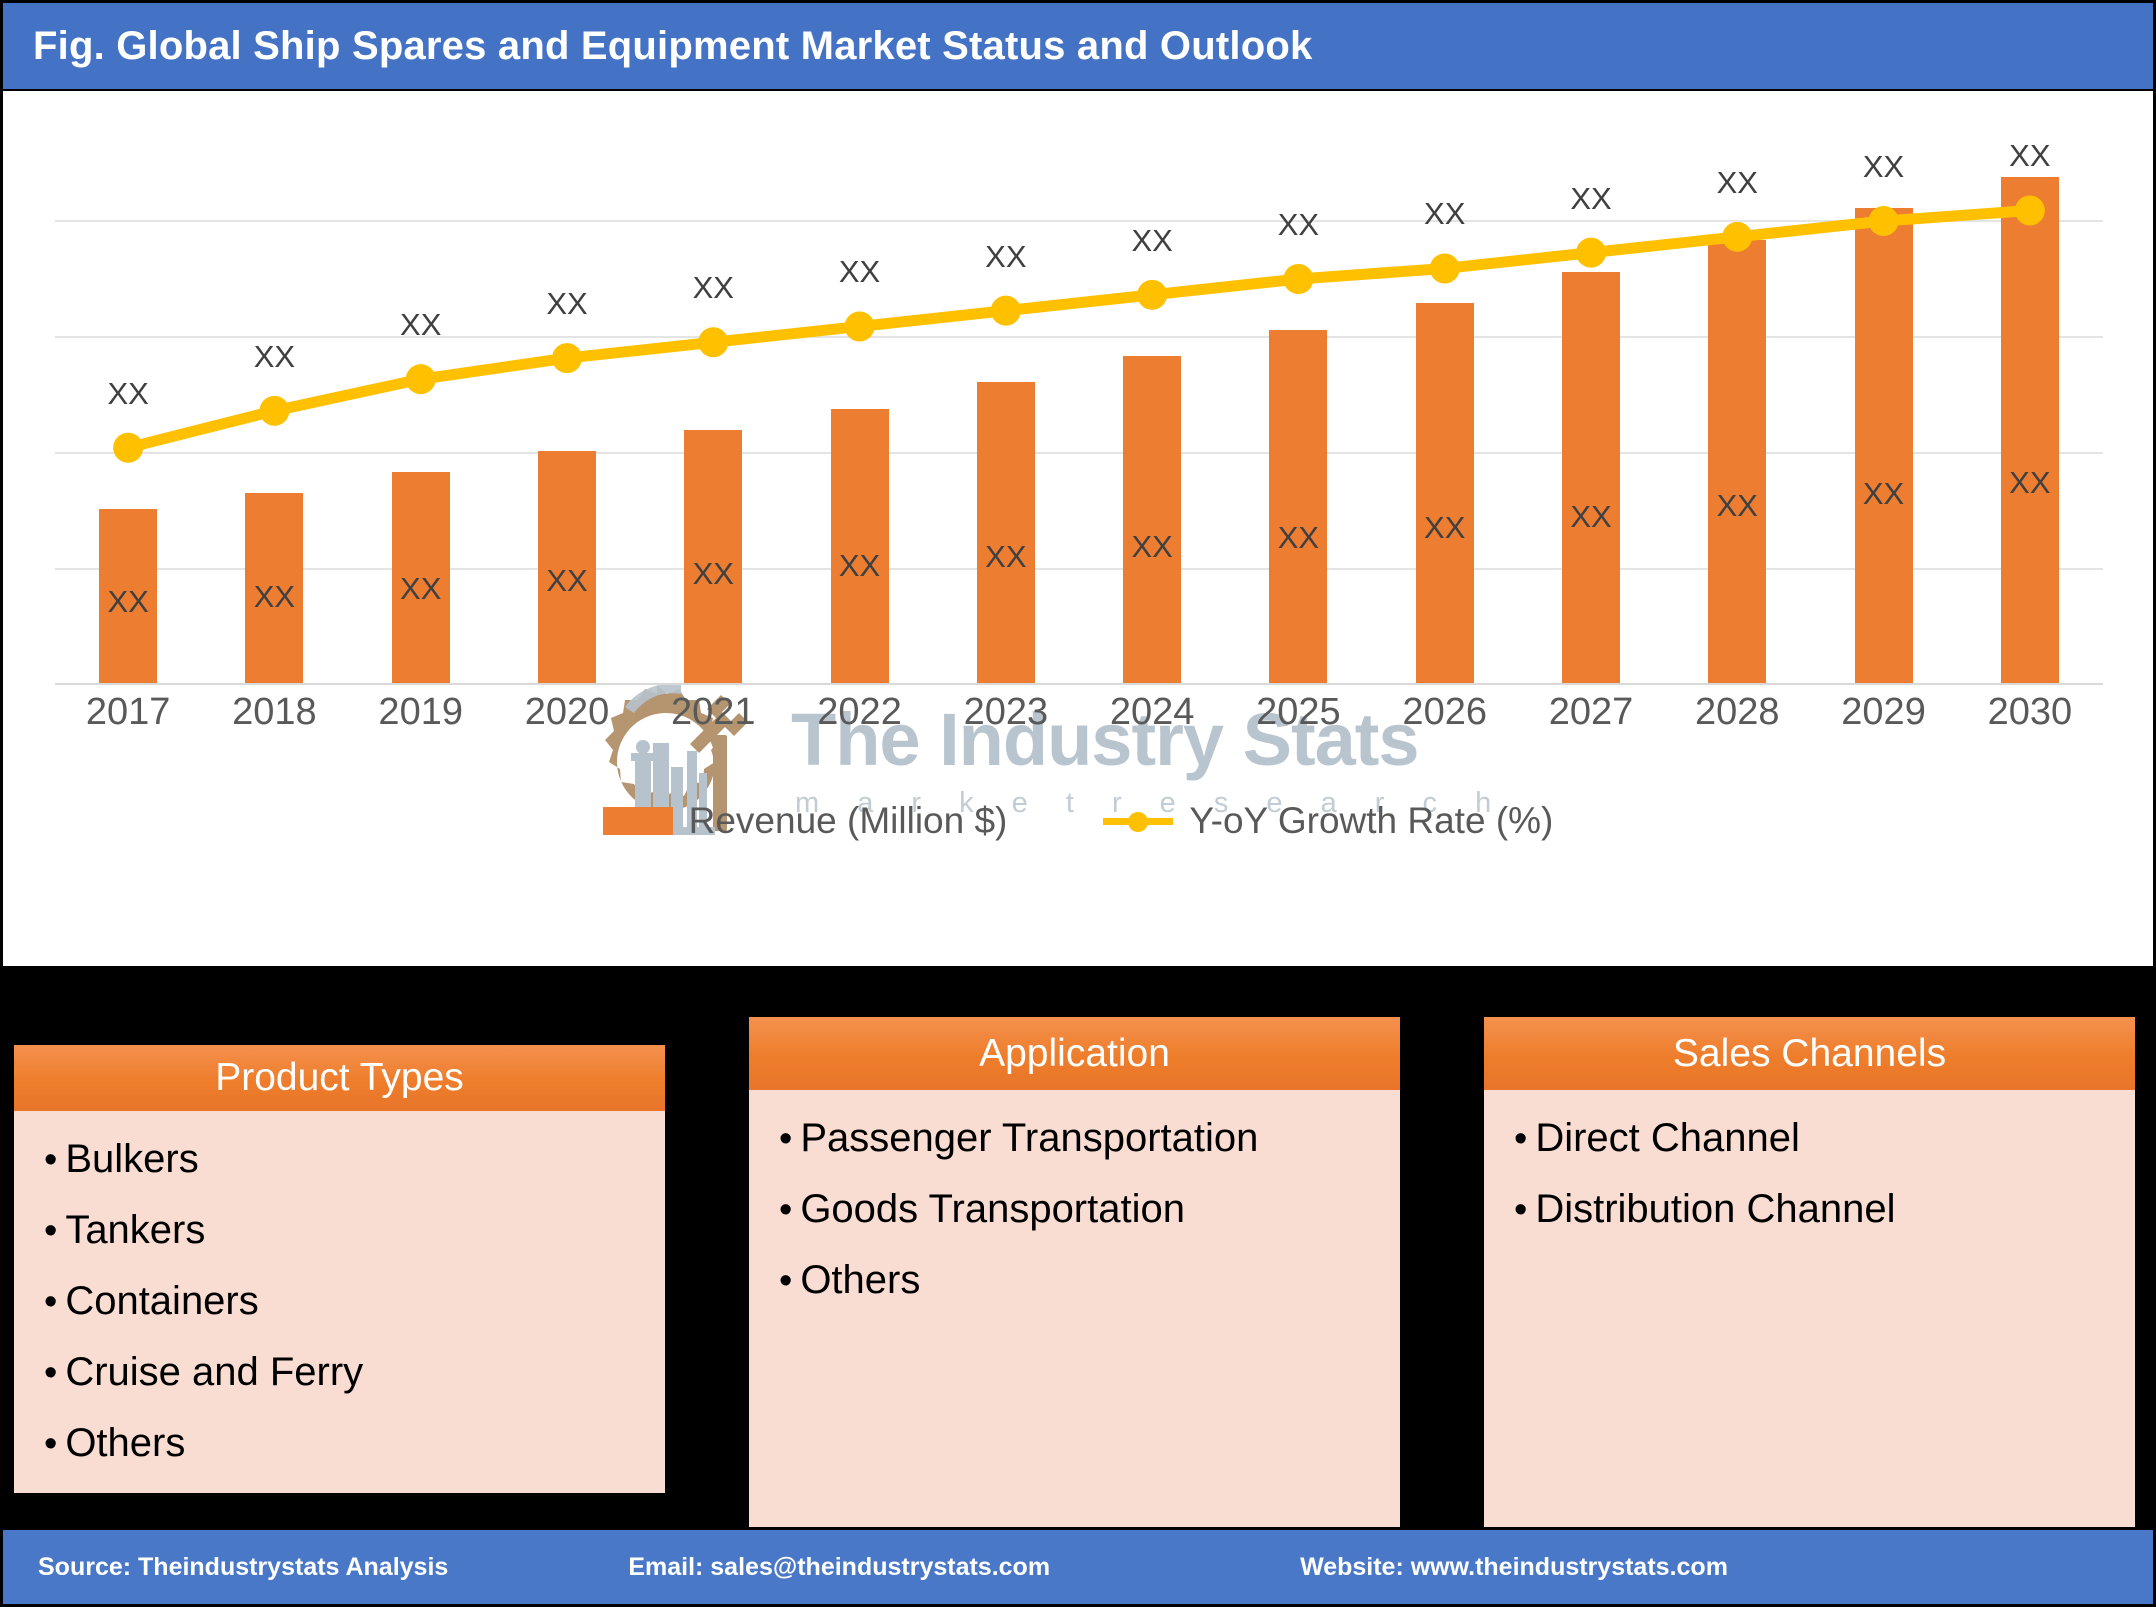 This screenshot has width=2156, height=1607. Describe the element at coordinates (637, 821) in the screenshot. I see `legend-bar-swatch-icon` at that location.